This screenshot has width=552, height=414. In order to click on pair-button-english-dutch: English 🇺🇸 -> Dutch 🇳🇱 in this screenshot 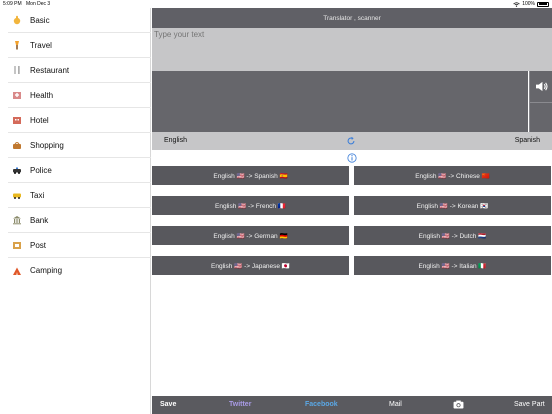, I will do `click(452, 235)`.